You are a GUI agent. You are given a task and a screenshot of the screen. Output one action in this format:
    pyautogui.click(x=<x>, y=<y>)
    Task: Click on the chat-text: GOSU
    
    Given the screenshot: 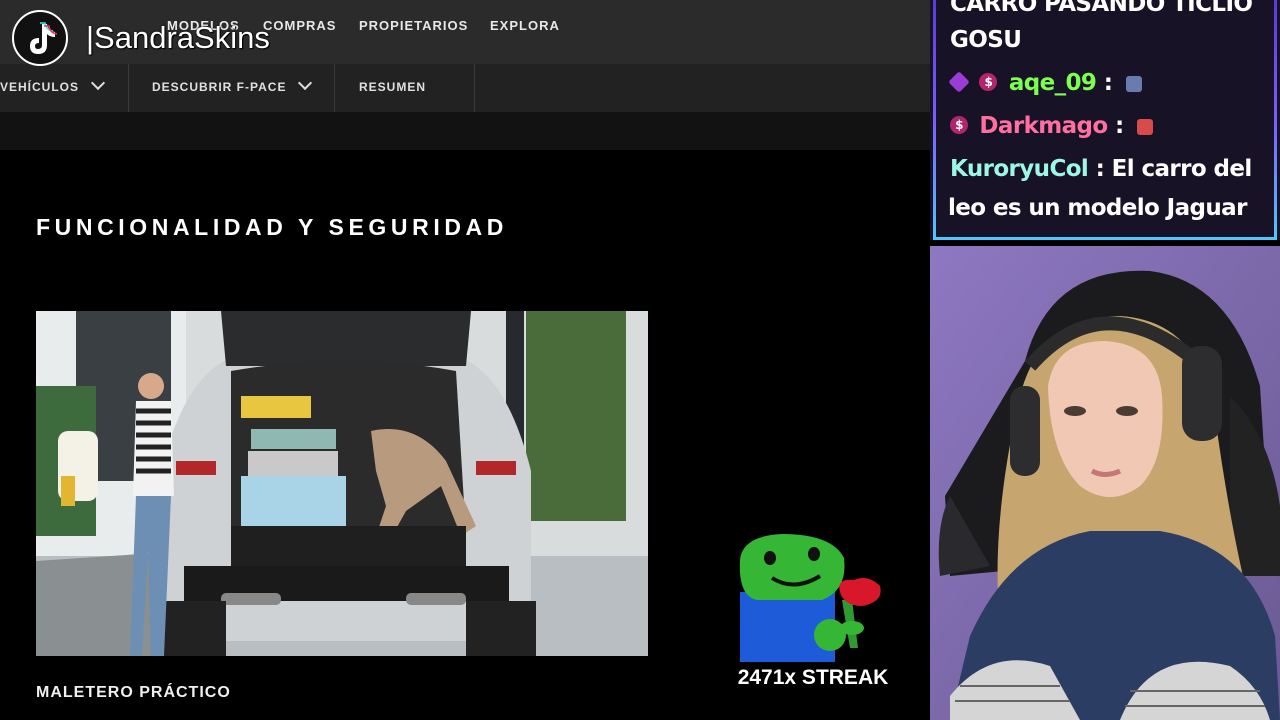 What is the action you would take?
    pyautogui.click(x=986, y=40)
    